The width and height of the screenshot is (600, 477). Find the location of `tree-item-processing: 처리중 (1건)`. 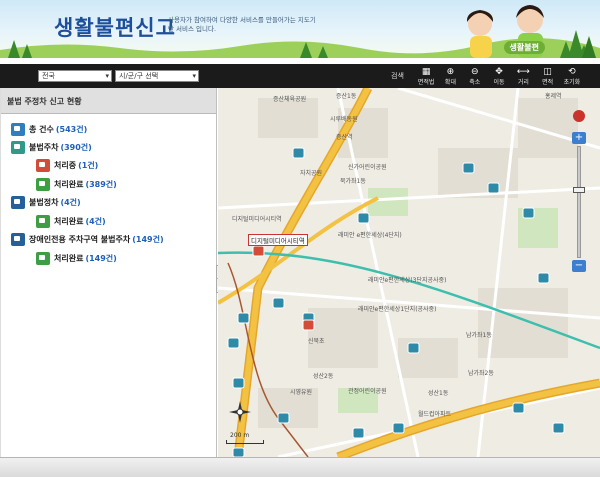

tree-item-processing: 처리중 (1건) is located at coordinates (67, 165).